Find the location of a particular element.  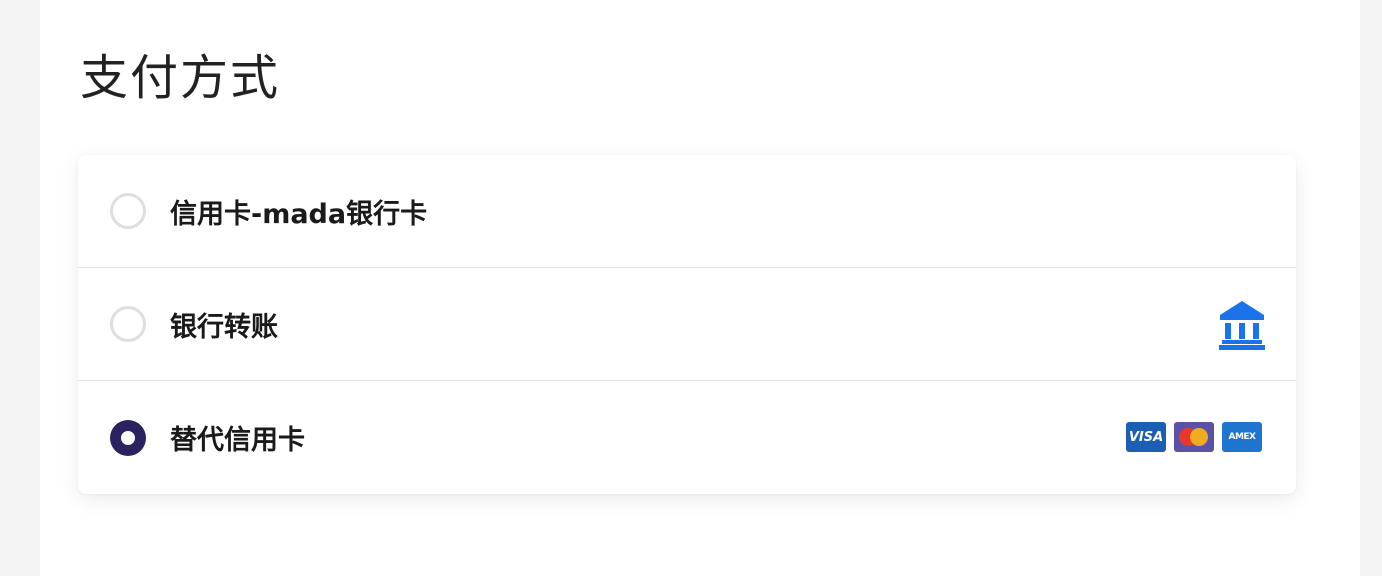

radio-credit-card-mada is located at coordinates (128, 211).